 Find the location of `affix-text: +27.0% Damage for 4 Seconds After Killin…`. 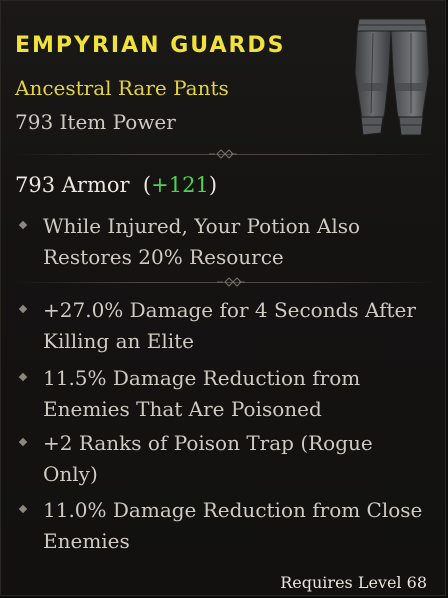

affix-text: +27.0% Damage for 4 Seconds After Killin… is located at coordinates (229, 325).